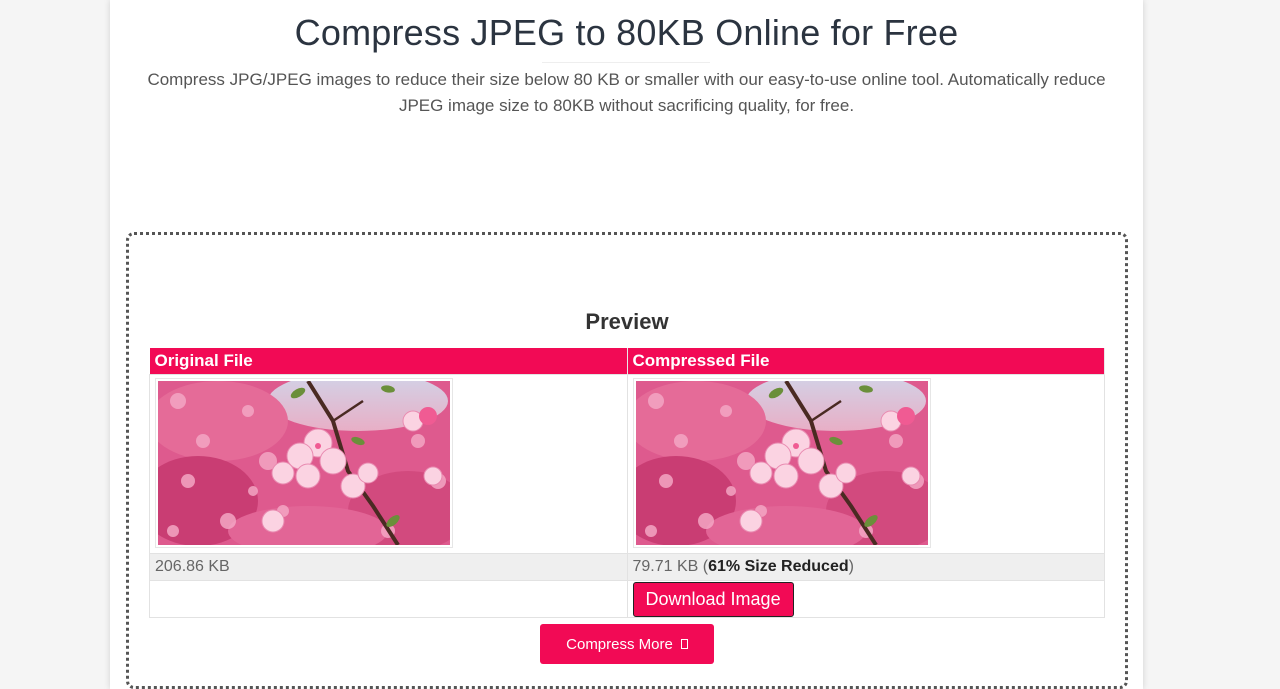 The image size is (1280, 689). I want to click on compressed-size: 79.71 KB (, so click(670, 566).